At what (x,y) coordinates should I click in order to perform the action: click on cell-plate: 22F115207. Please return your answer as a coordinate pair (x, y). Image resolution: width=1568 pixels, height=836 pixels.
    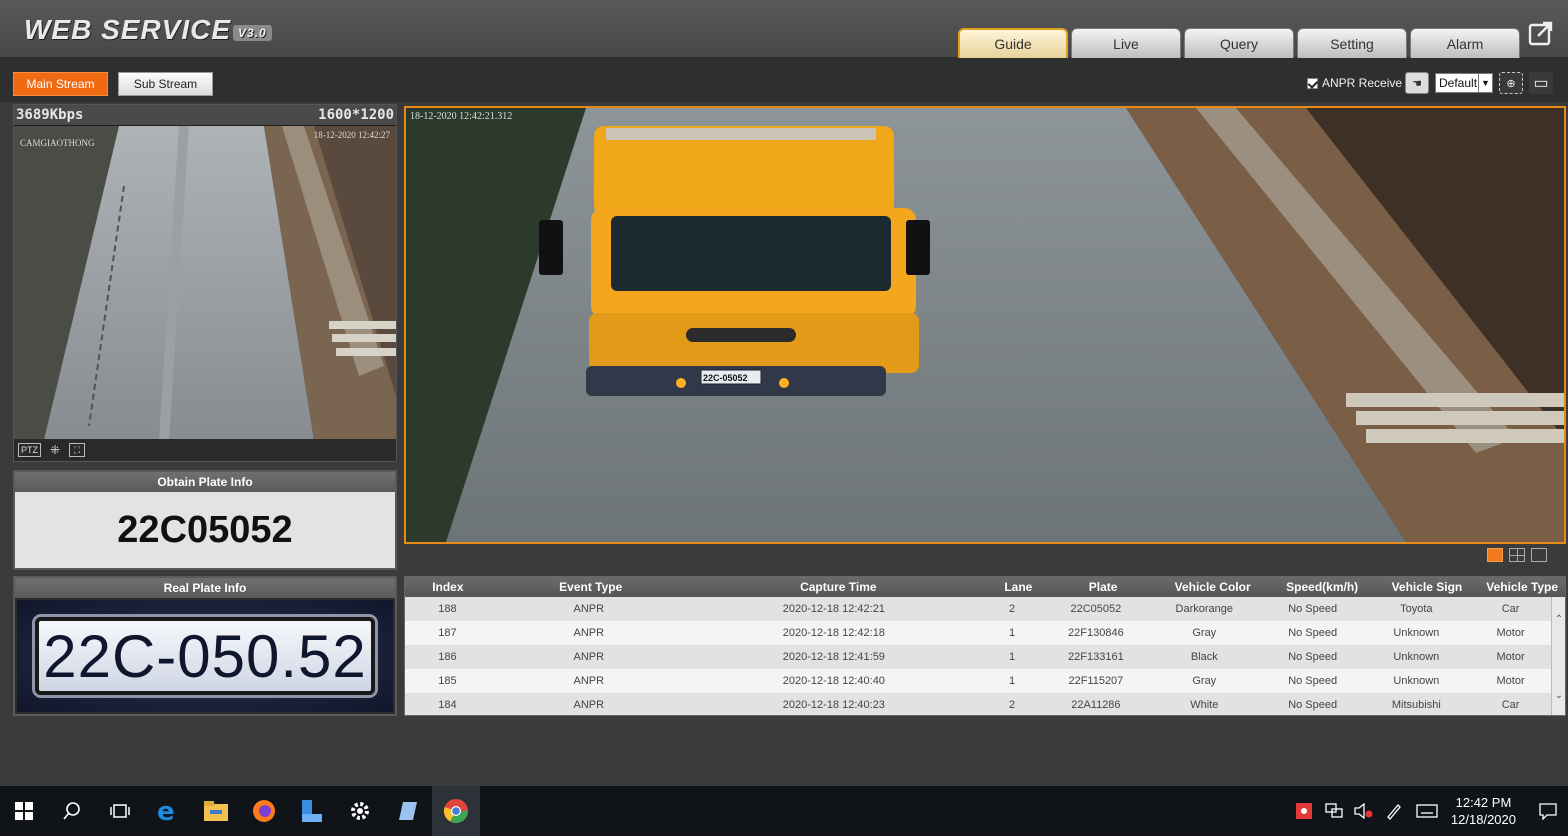
    Looking at the image, I should click on (1096, 681).